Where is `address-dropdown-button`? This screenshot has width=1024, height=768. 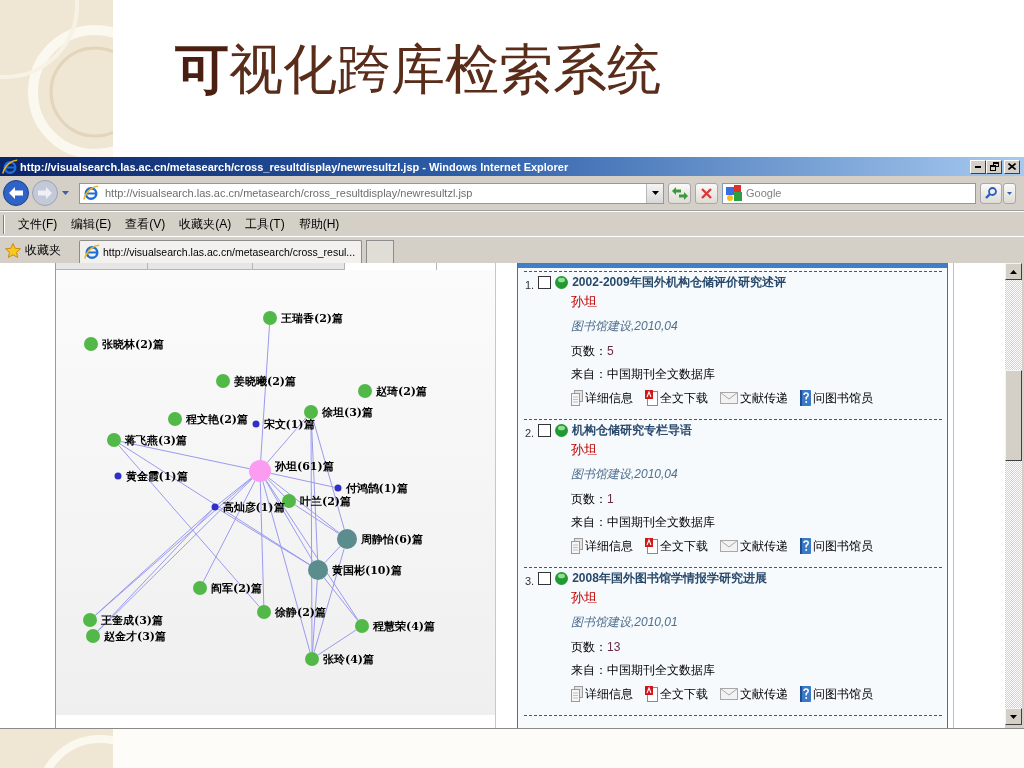
address-dropdown-button is located at coordinates (654, 193).